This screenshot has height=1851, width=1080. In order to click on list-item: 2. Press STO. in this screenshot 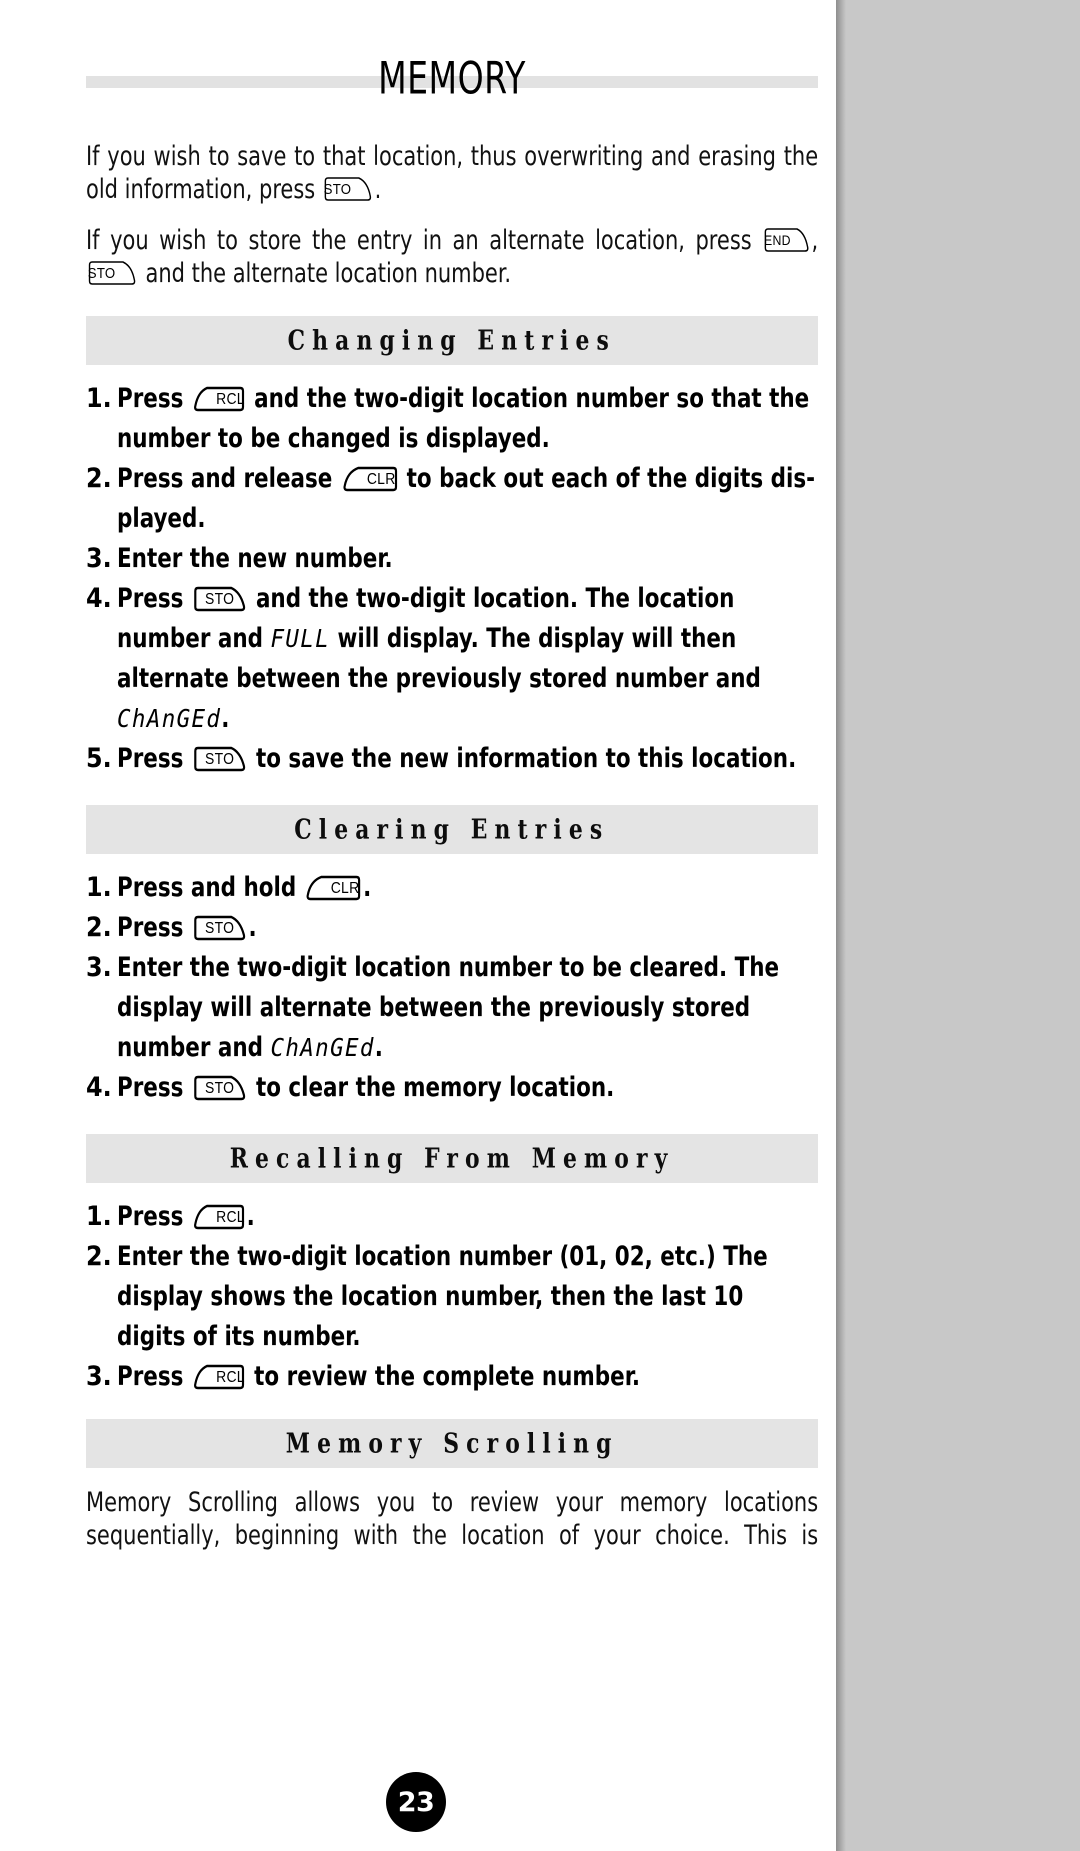, I will do `click(452, 928)`.